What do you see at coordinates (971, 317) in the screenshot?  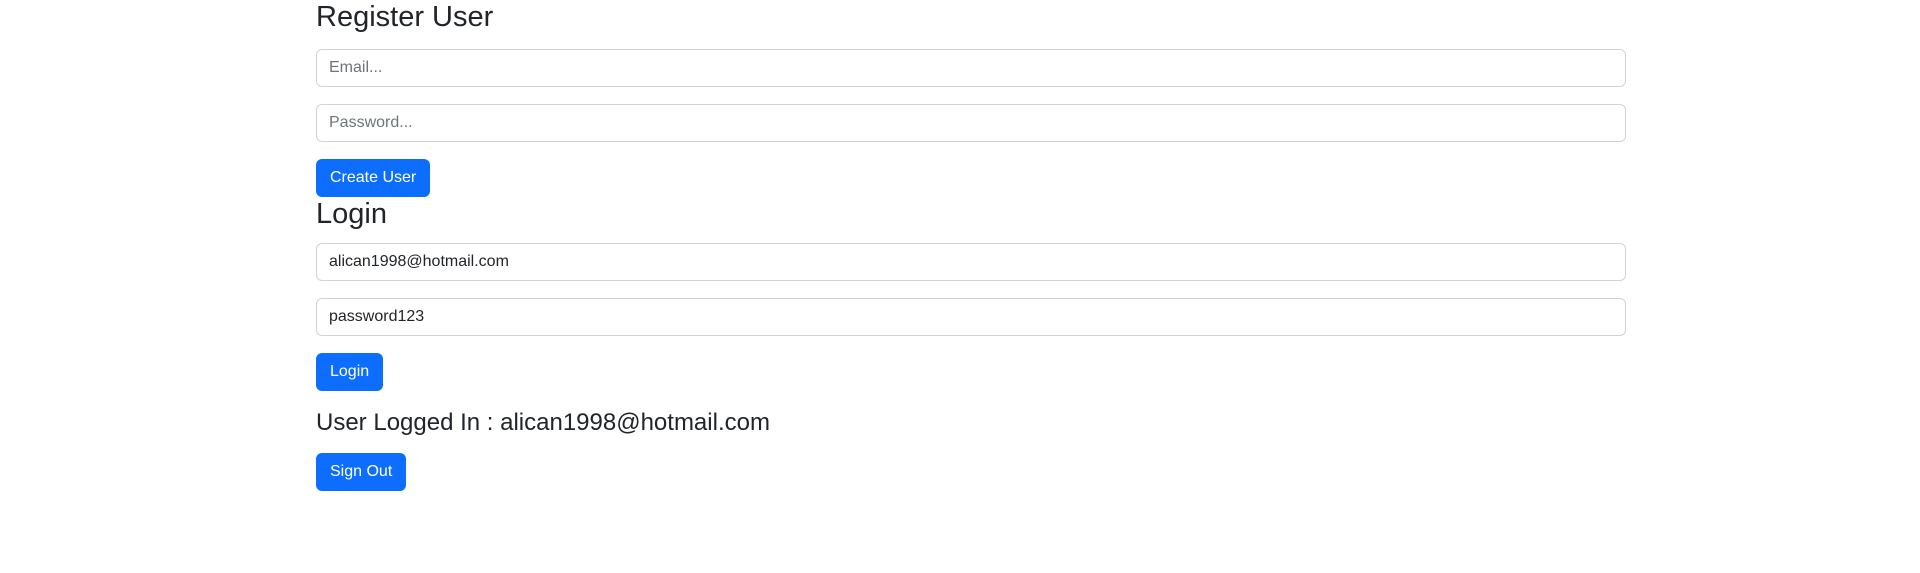 I see `login-password-input` at bounding box center [971, 317].